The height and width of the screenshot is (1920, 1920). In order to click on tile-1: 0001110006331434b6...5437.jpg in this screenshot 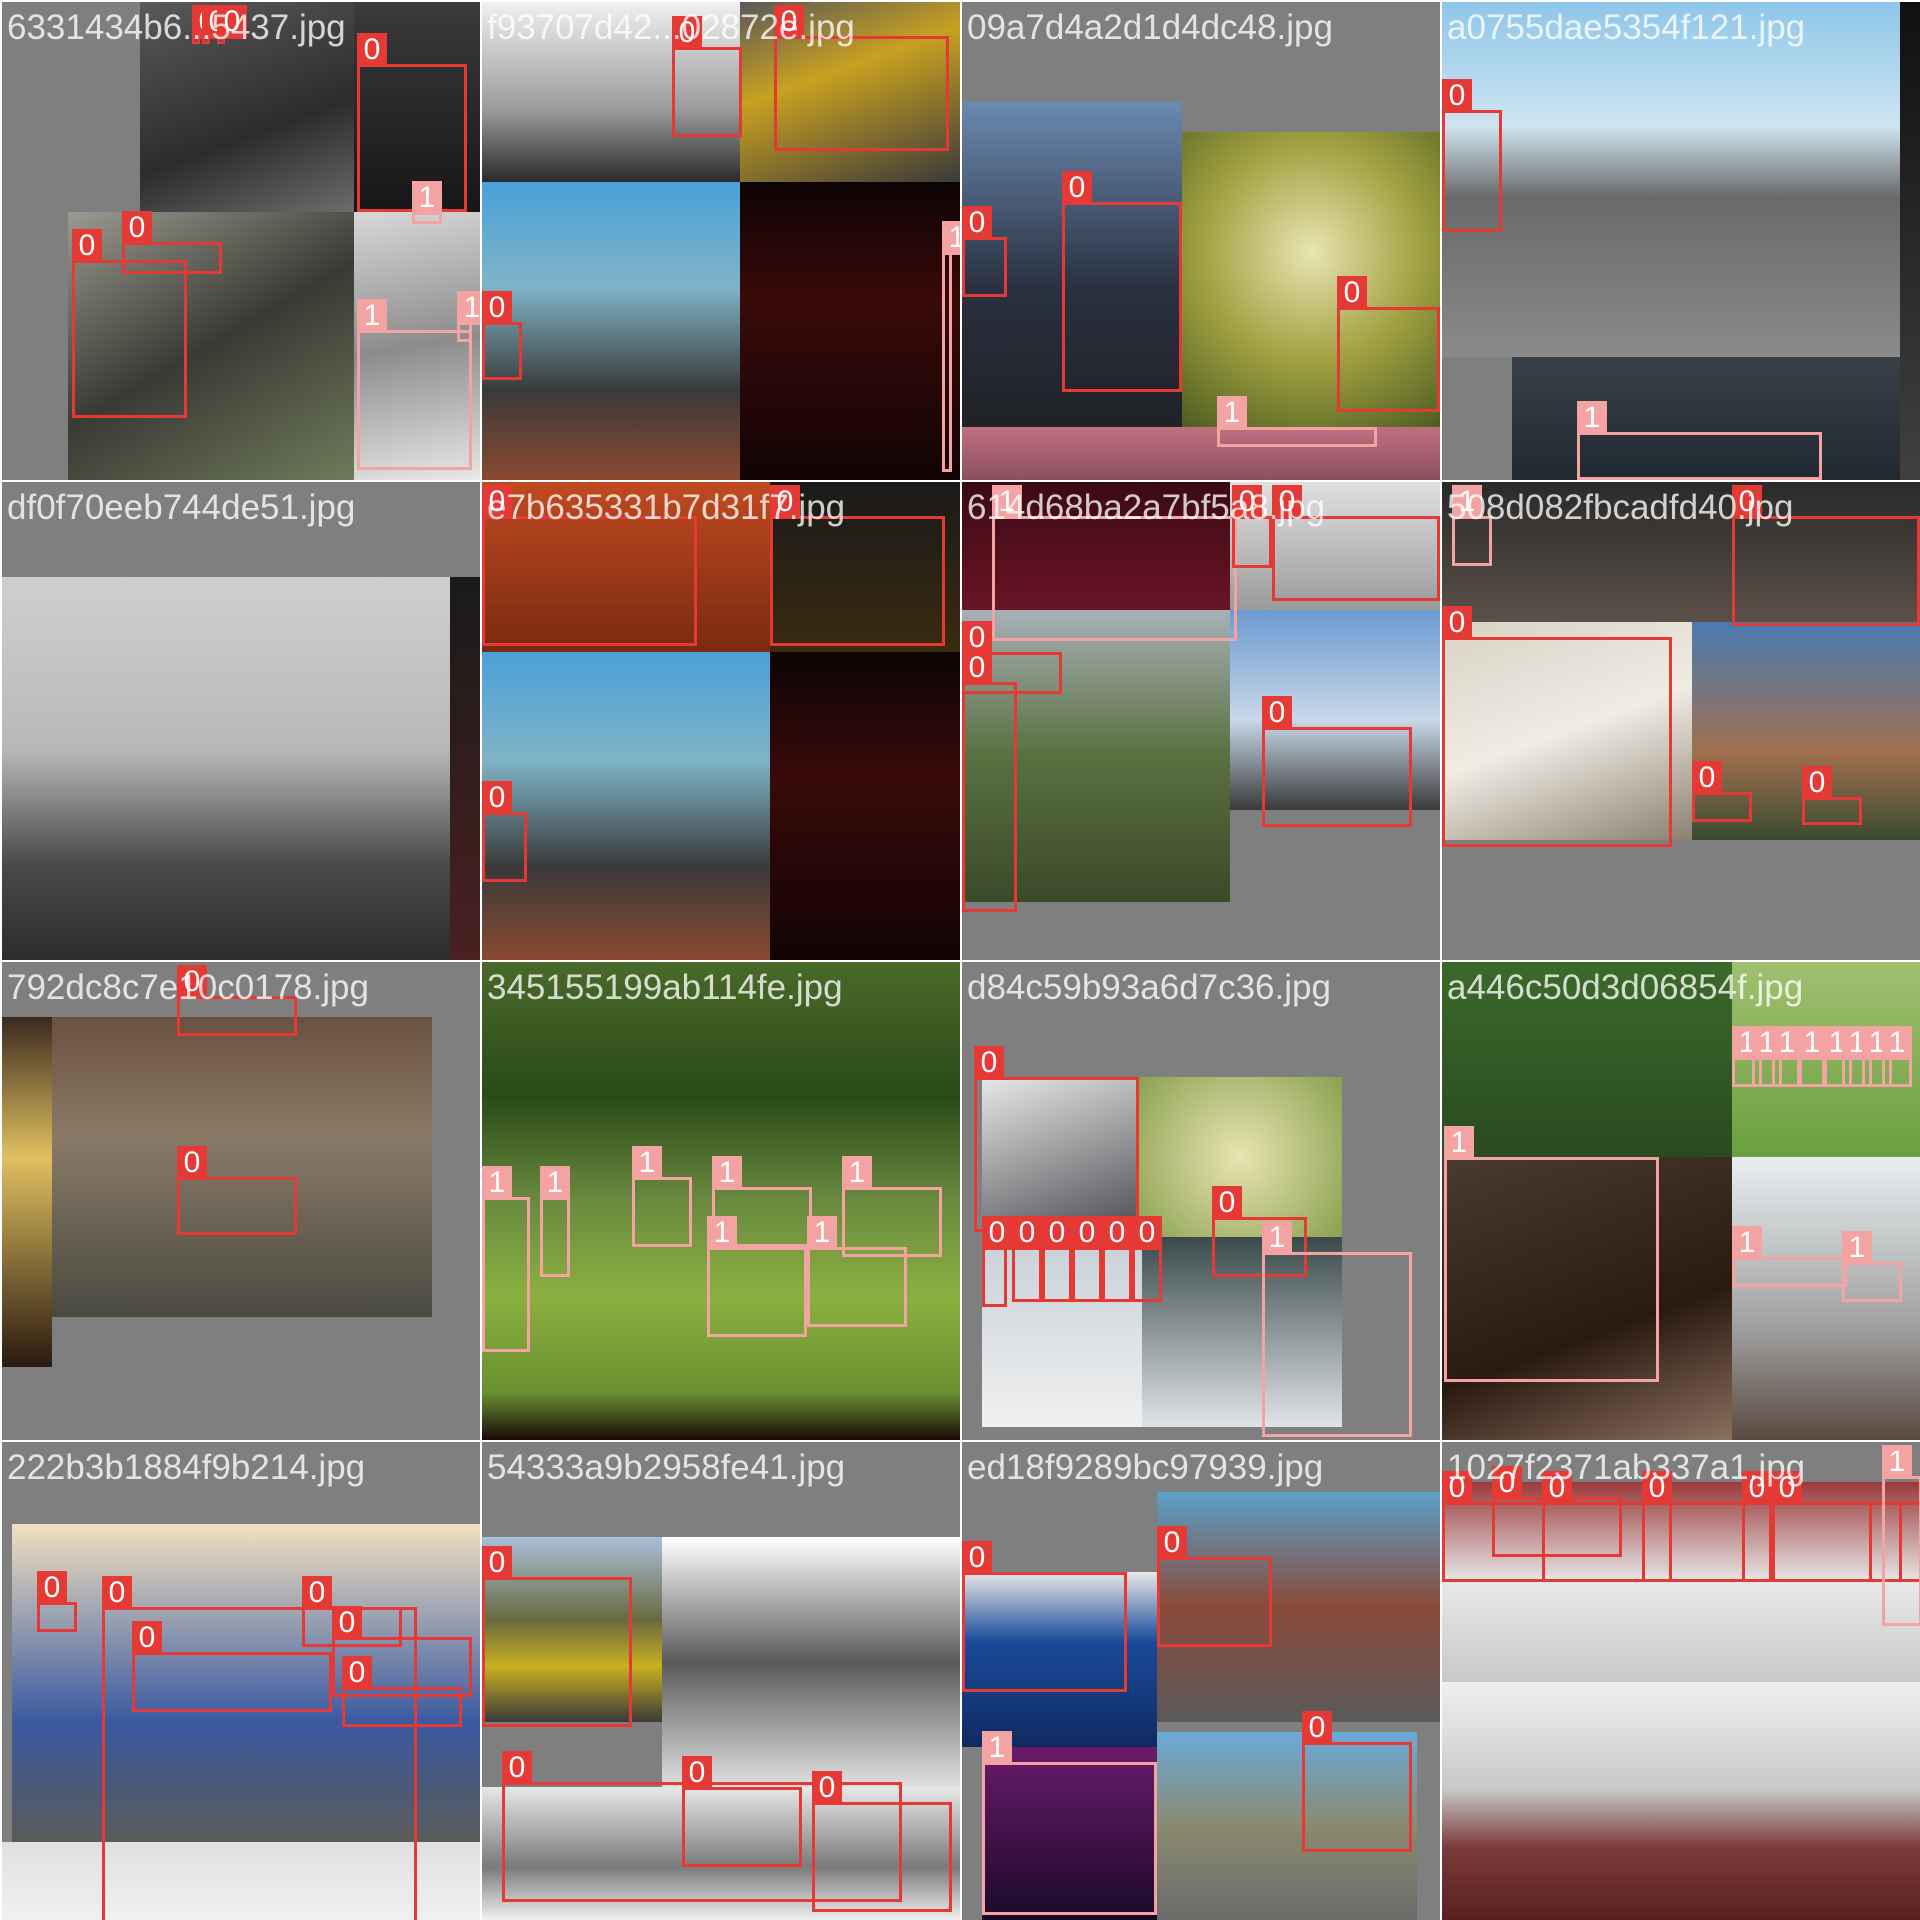, I will do `click(241, 241)`.